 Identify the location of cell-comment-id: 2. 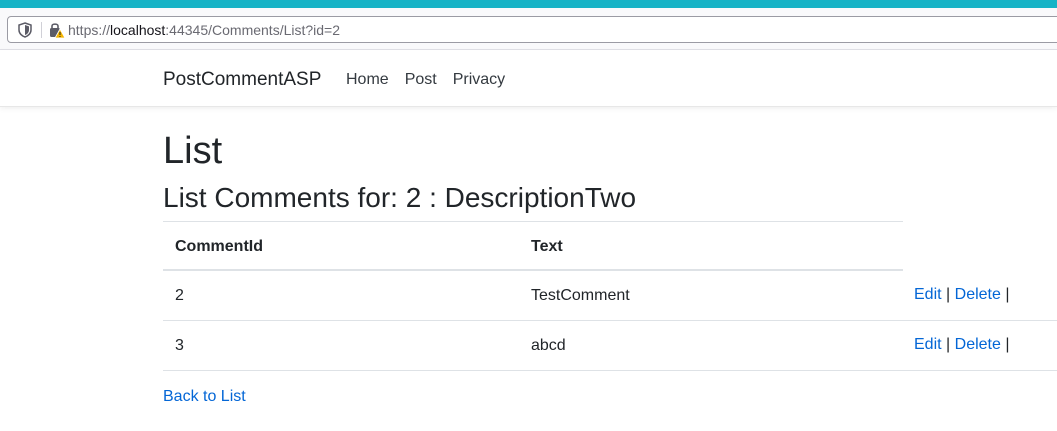
(179, 295).